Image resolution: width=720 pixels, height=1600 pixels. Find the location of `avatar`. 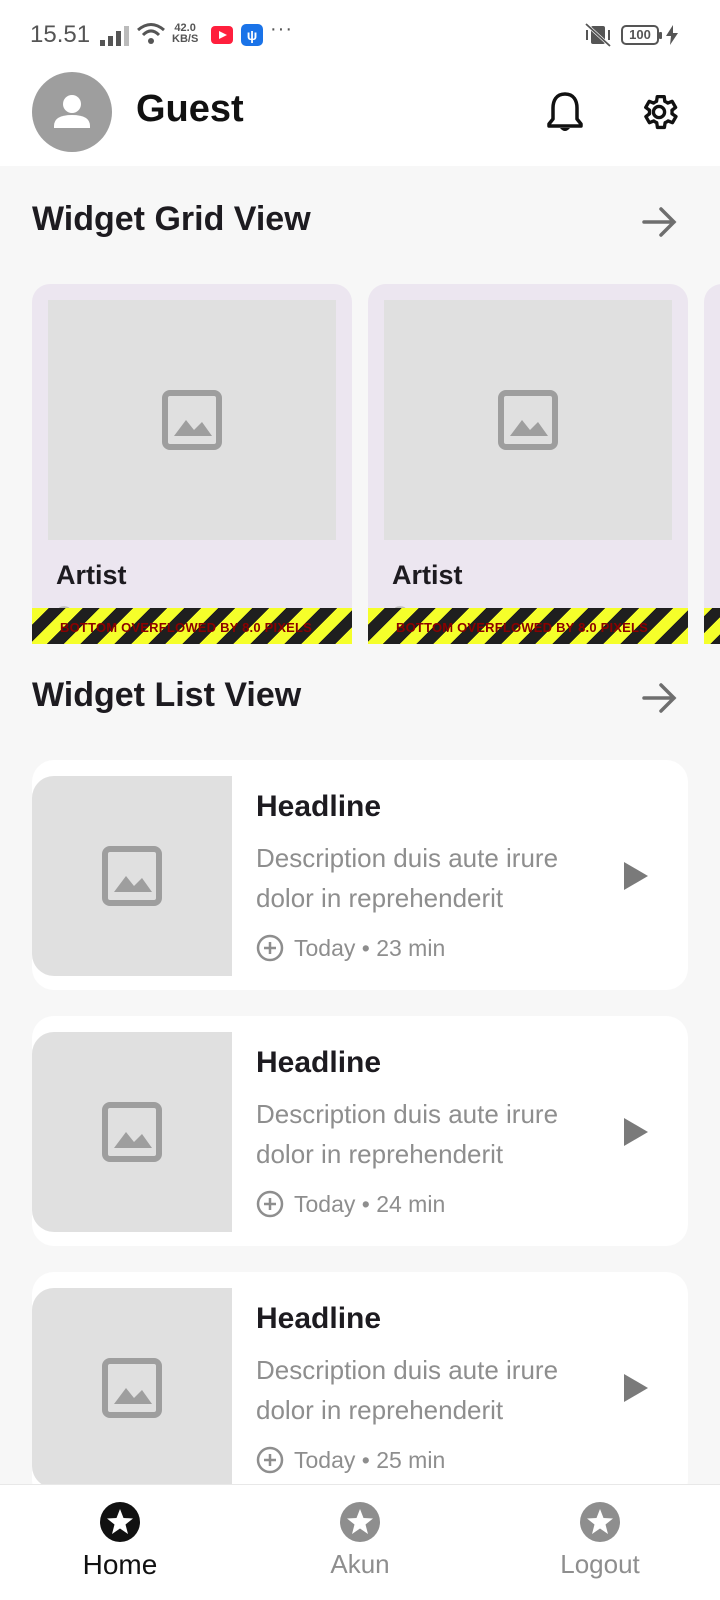

avatar is located at coordinates (72, 112).